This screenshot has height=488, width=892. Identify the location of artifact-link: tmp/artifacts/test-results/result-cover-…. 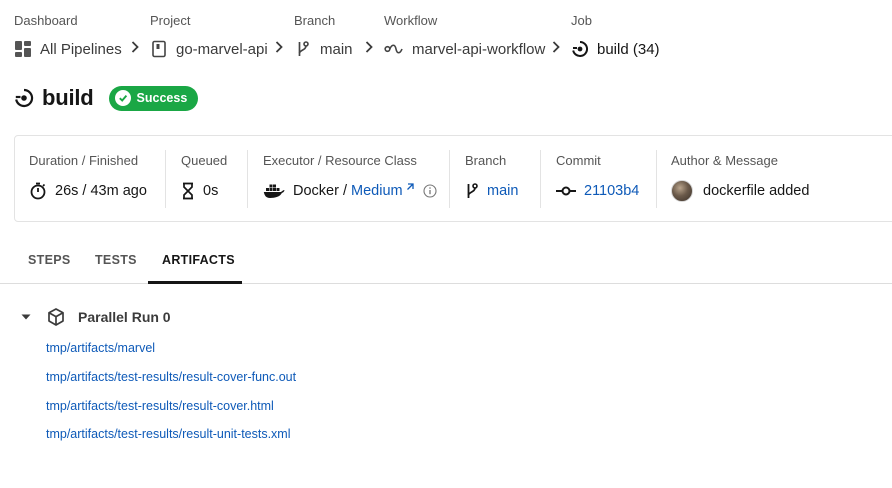
(171, 377).